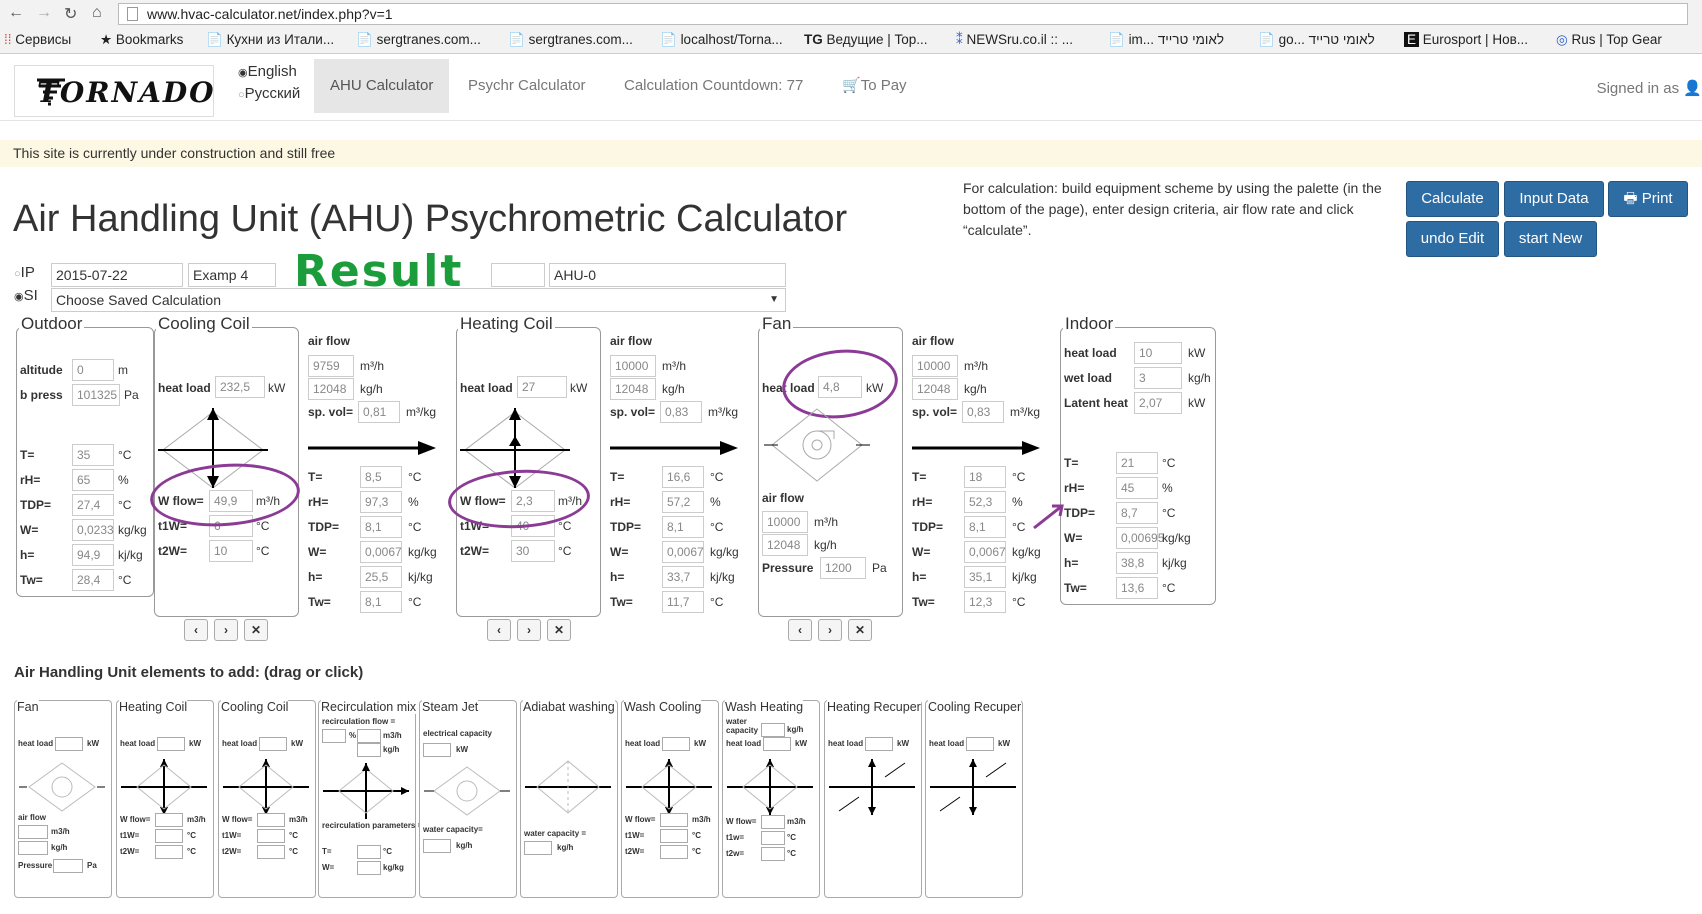 The width and height of the screenshot is (1702, 914). What do you see at coordinates (1158, 403) in the screenshot?
I see `indoor-latent-input: 2,07` at bounding box center [1158, 403].